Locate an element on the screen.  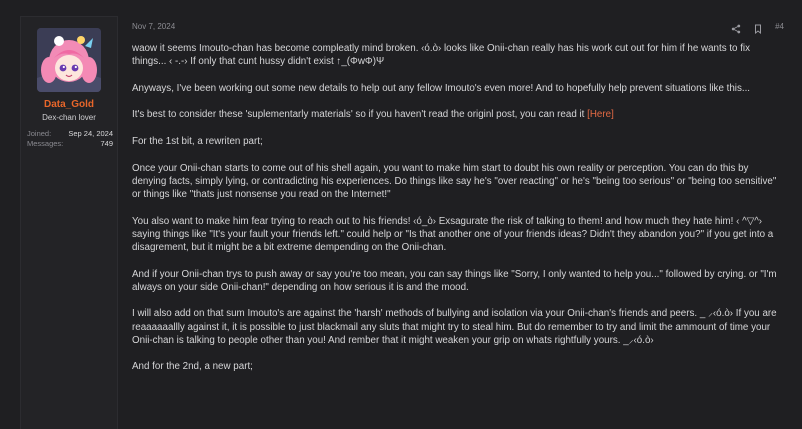
stat-value: 749 is located at coordinates (106, 144).